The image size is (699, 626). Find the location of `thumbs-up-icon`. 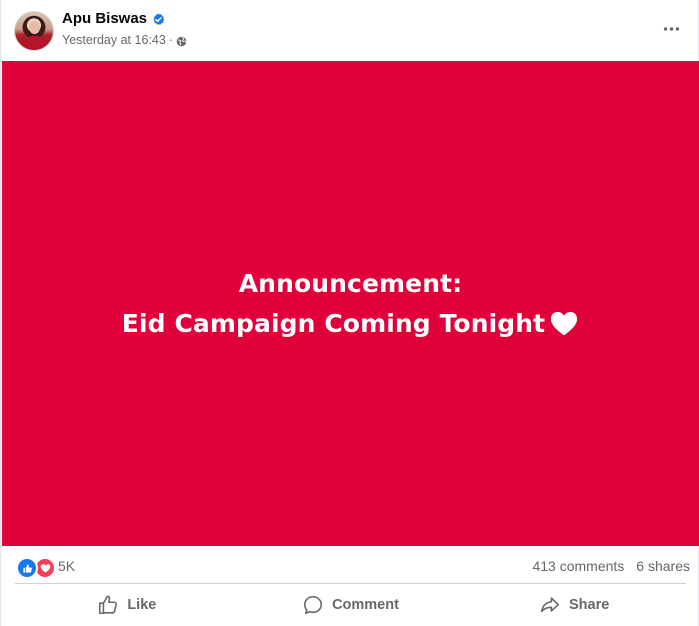

thumbs-up-icon is located at coordinates (108, 605).